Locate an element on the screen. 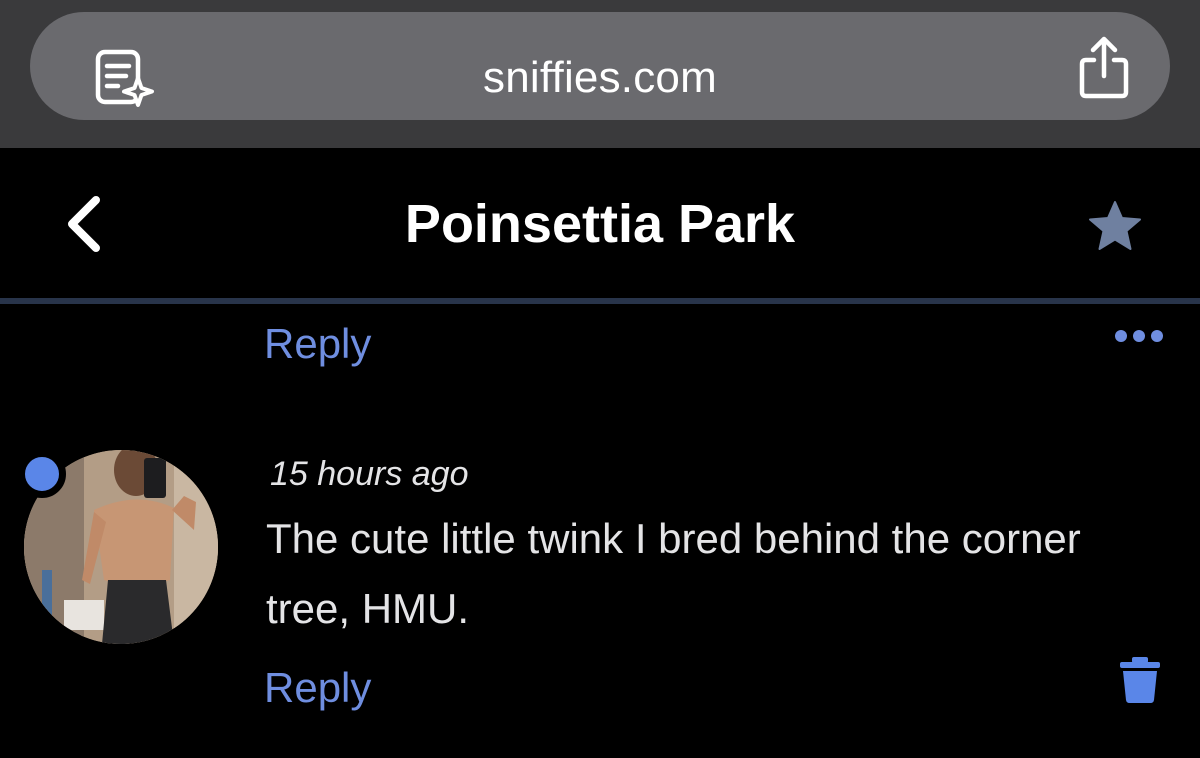 The image size is (1200, 758). address-bar: sniffies.com is located at coordinates (600, 66).